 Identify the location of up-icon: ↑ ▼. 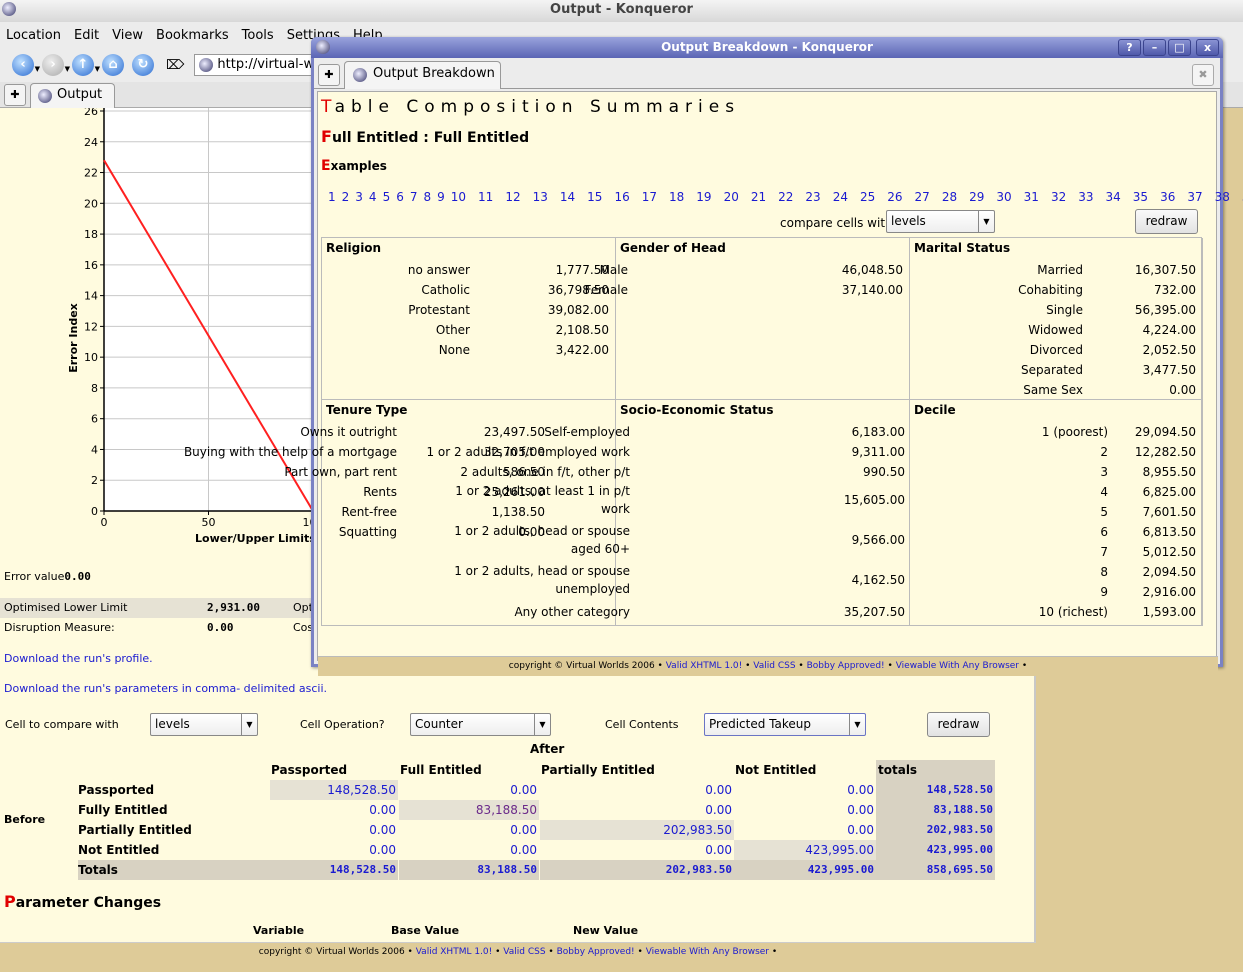
(86, 65).